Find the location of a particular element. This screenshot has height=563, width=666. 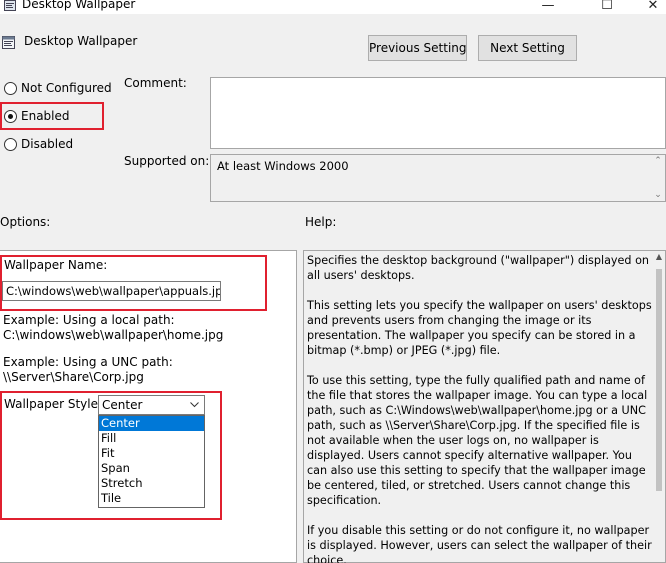

chevron-down-icon is located at coordinates (194, 405).